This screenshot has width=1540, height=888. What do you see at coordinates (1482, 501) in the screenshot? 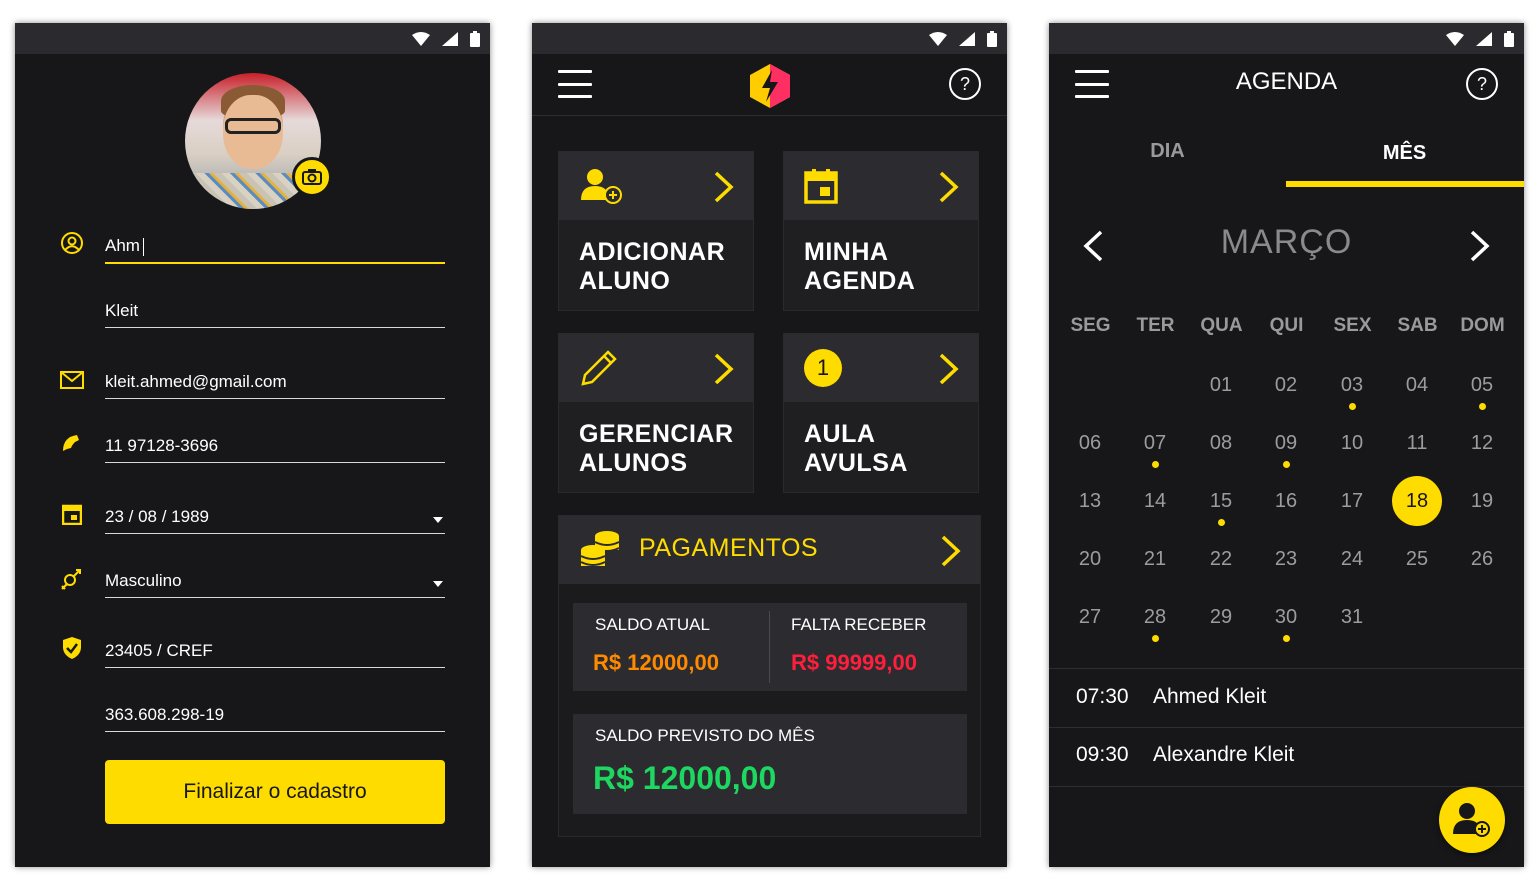
I see `calendar-day: 19` at bounding box center [1482, 501].